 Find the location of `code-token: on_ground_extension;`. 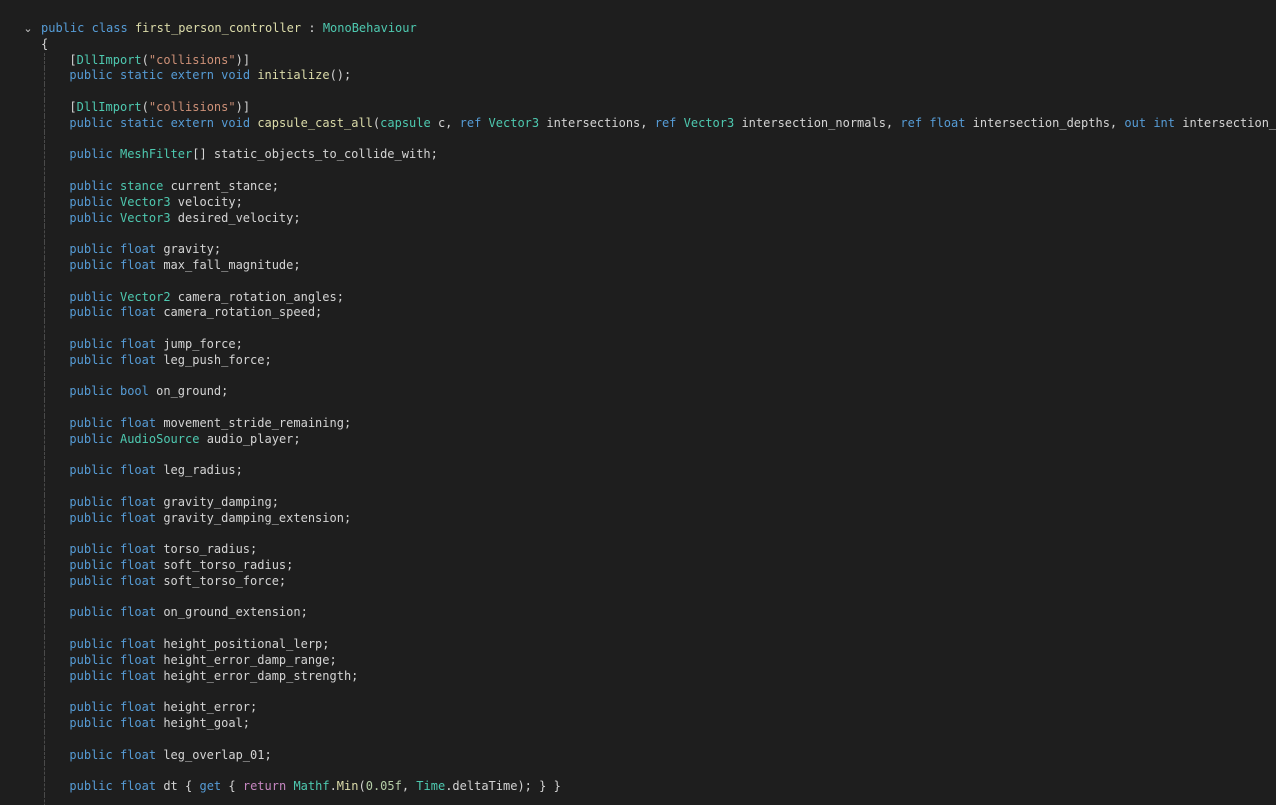

code-token: on_ground_extension; is located at coordinates (232, 612).